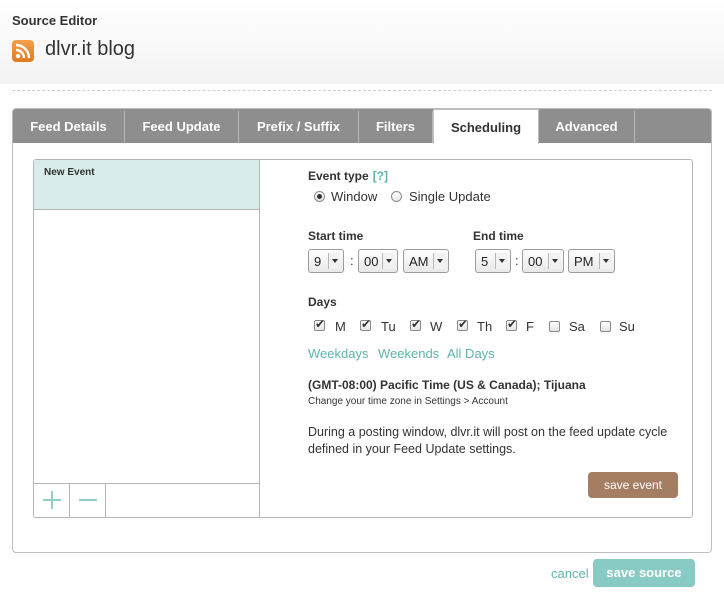 This screenshot has width=724, height=603. Describe the element at coordinates (318, 261) in the screenshot. I see `start-hour-value: 9` at that location.